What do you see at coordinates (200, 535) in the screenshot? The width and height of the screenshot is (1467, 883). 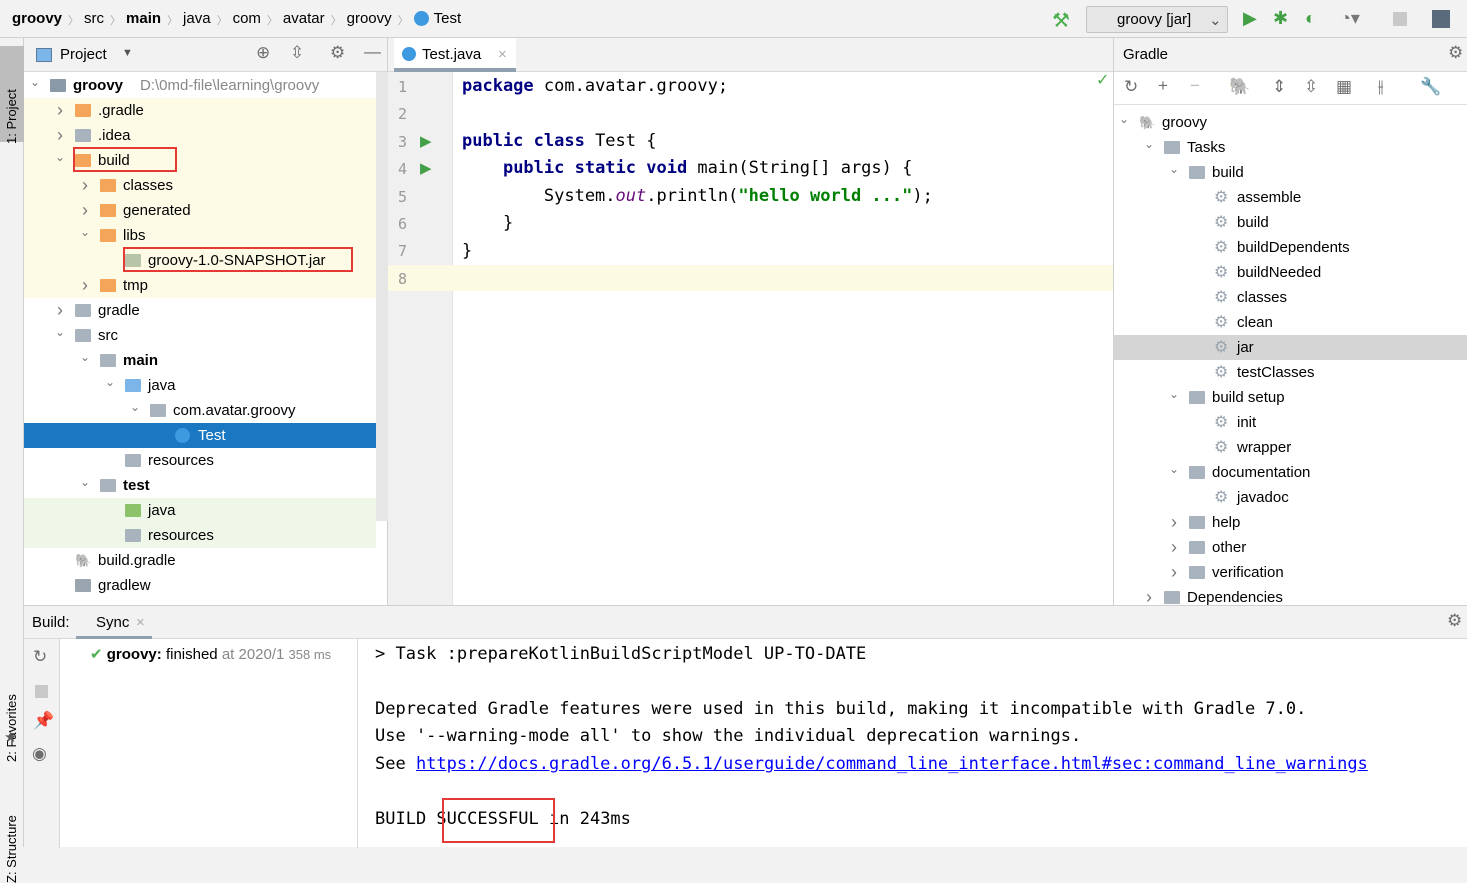 I see `tree-item: resources` at bounding box center [200, 535].